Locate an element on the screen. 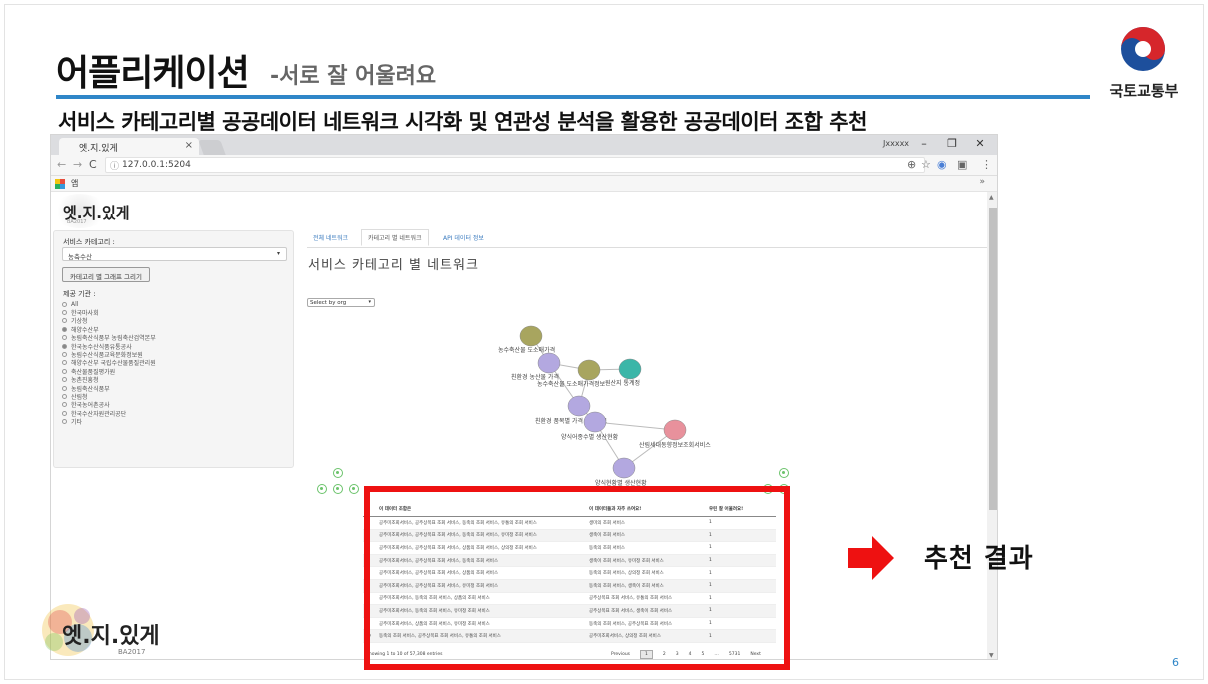 The height and width of the screenshot is (684, 1208). org-radio-label: 기타 is located at coordinates (77, 423).